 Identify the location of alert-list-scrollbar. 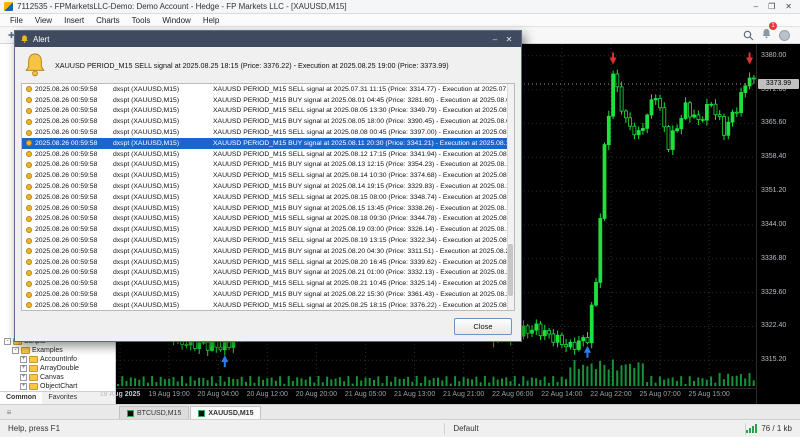
(510, 197).